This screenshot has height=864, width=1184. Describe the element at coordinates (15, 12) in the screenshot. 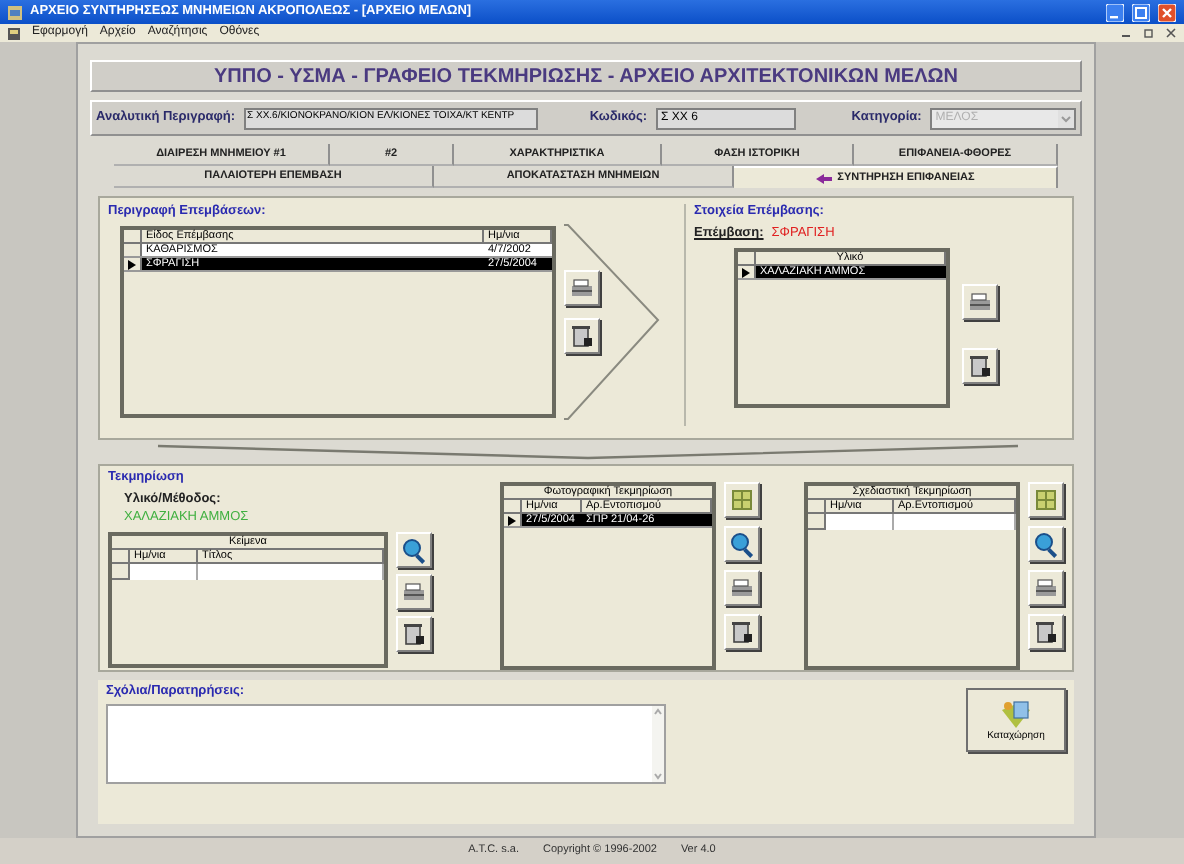

I see `app-icon` at that location.